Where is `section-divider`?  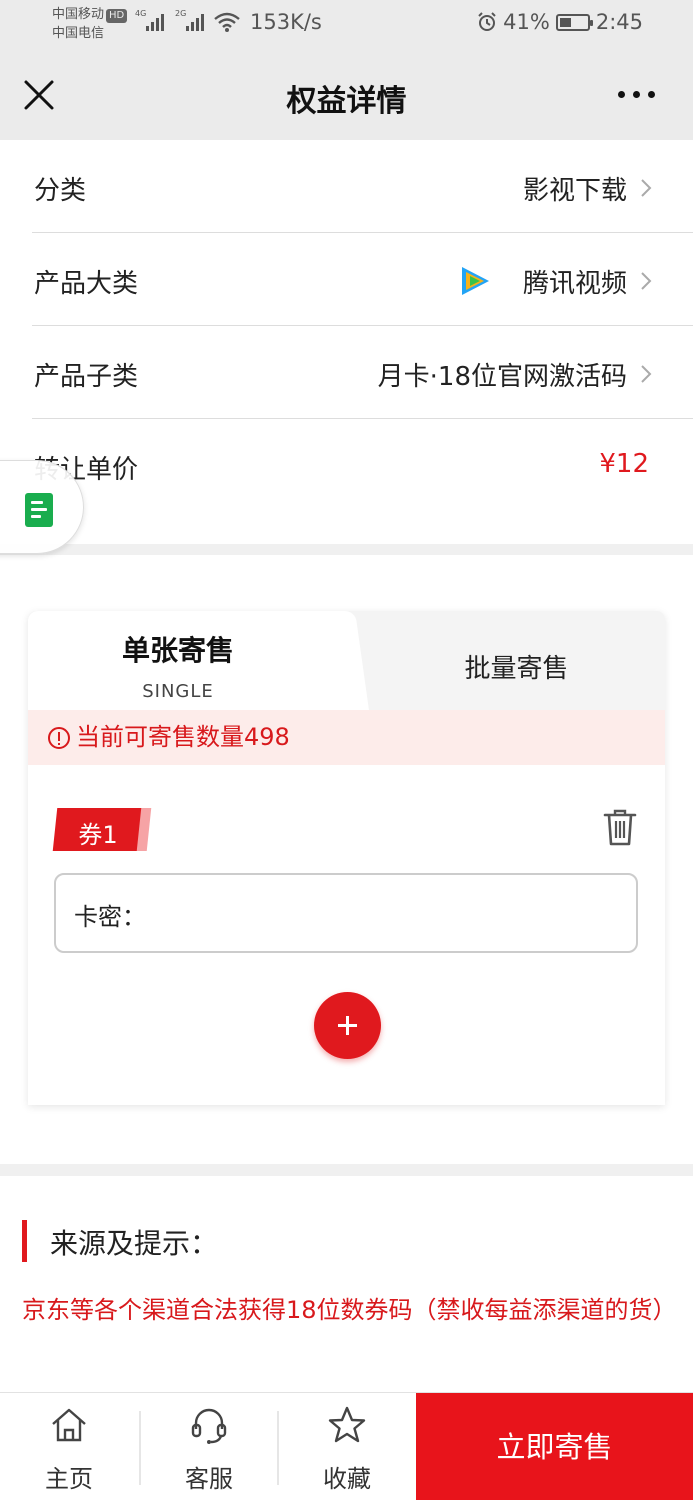 section-divider is located at coordinates (346, 549).